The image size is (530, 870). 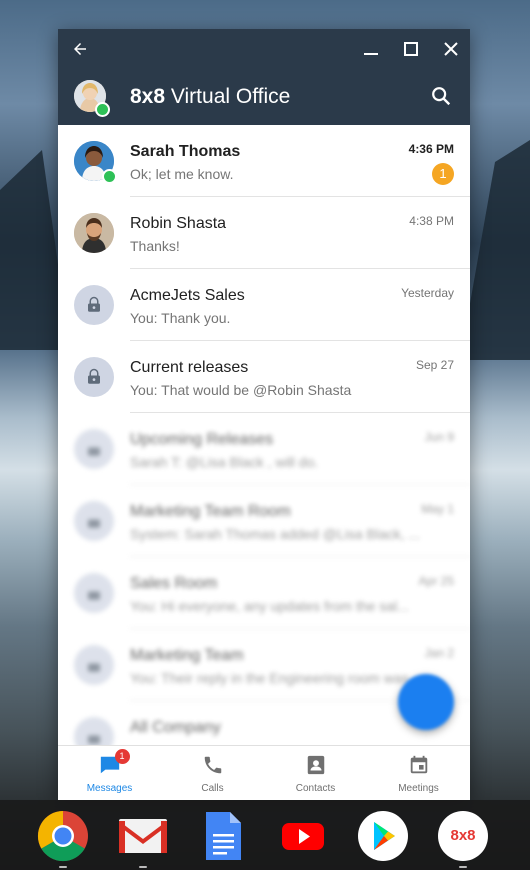 I want to click on 8x8-app-label: 8x8, so click(x=463, y=835).